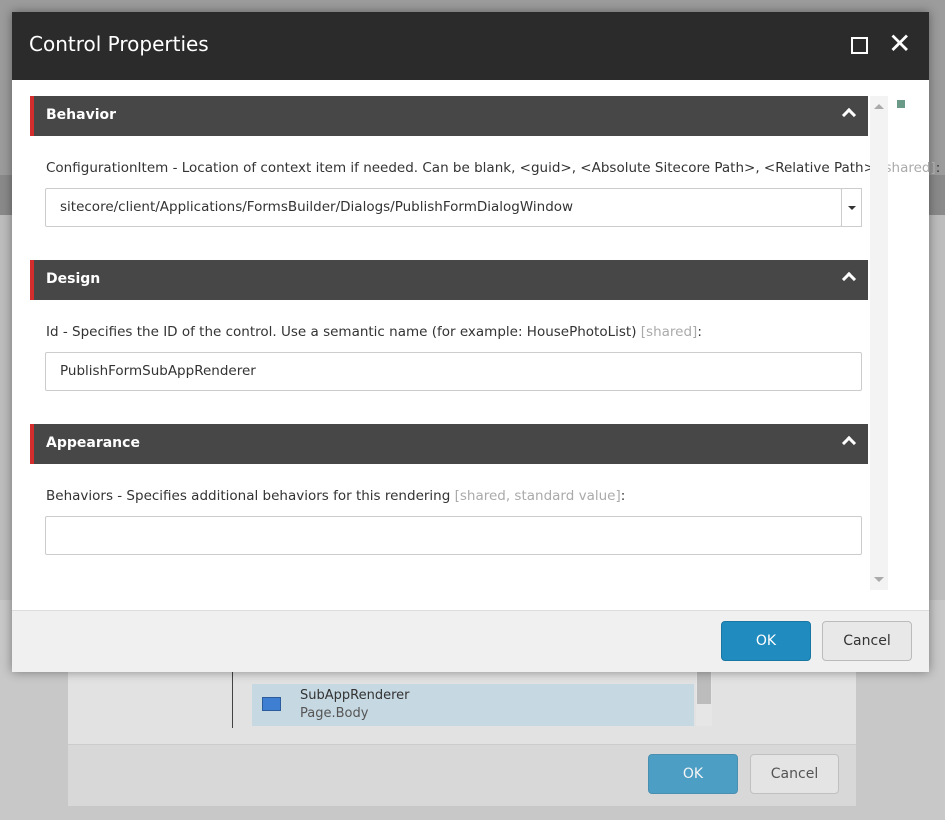 The height and width of the screenshot is (820, 945). What do you see at coordinates (473, 705) in the screenshot?
I see `list-item: SubAppRenderer Page.Body` at bounding box center [473, 705].